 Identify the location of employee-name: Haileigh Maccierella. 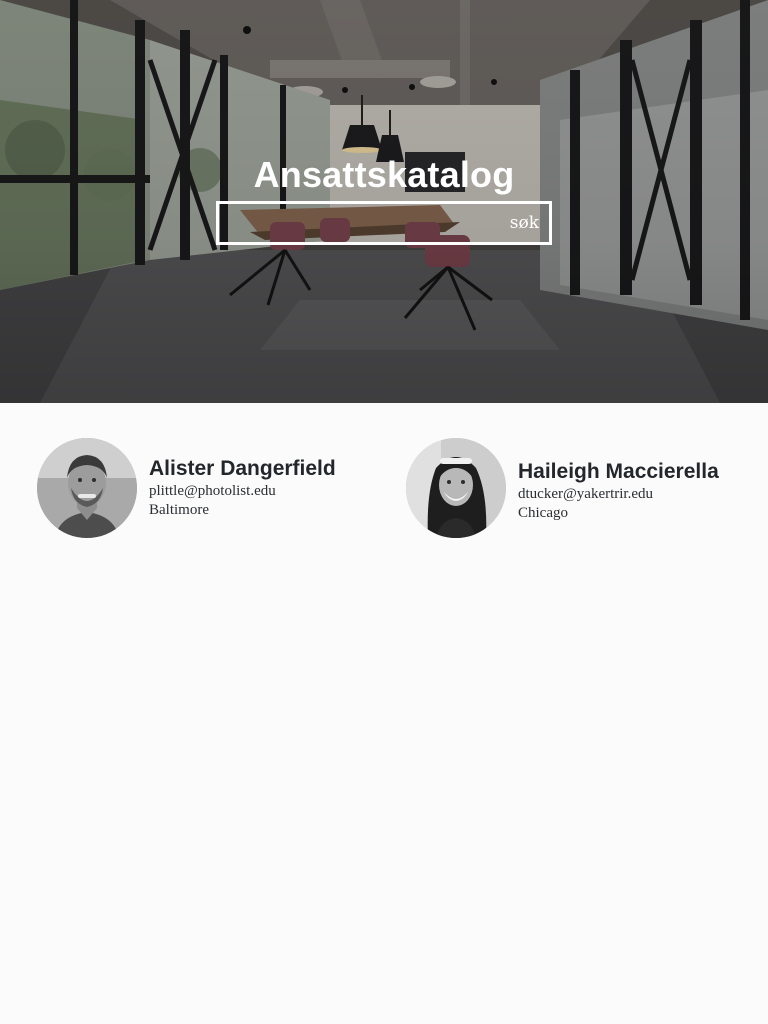
(618, 471).